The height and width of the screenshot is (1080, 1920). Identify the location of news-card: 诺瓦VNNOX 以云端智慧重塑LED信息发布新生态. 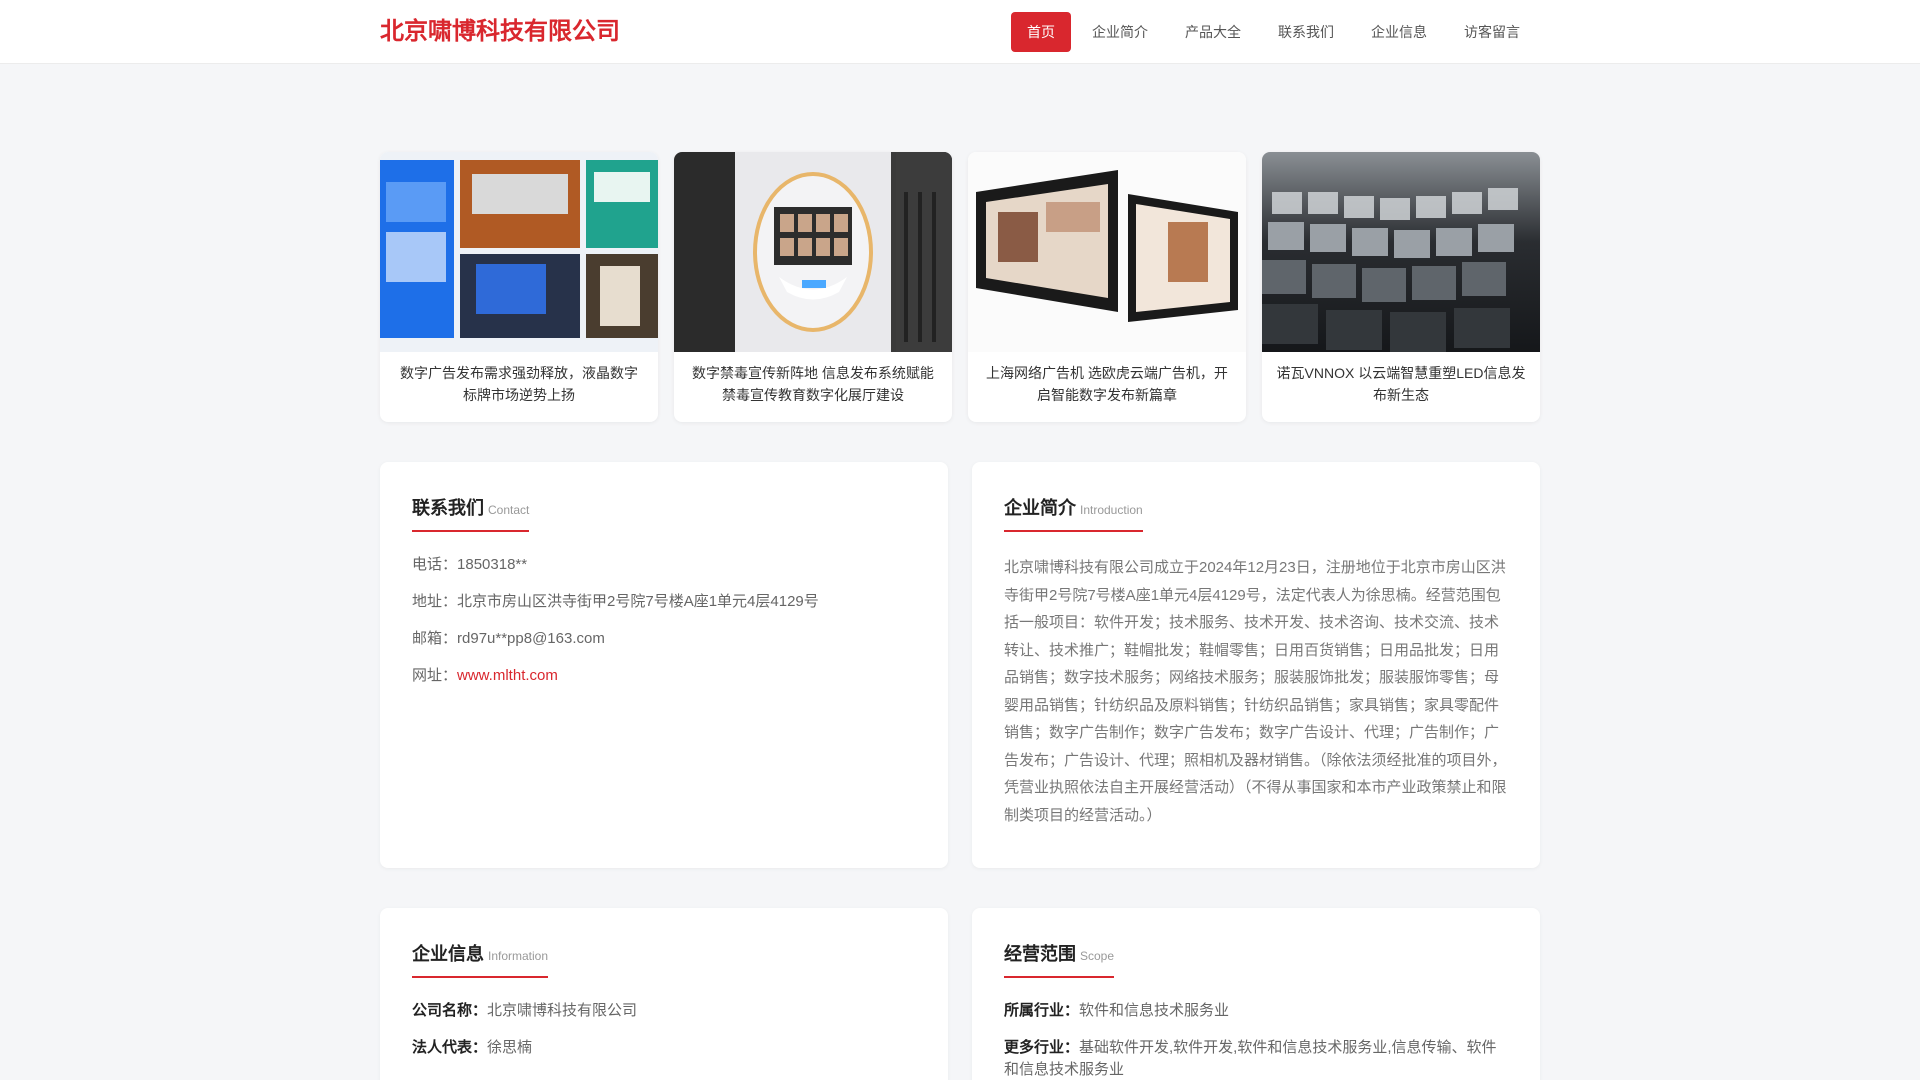
(1401, 287).